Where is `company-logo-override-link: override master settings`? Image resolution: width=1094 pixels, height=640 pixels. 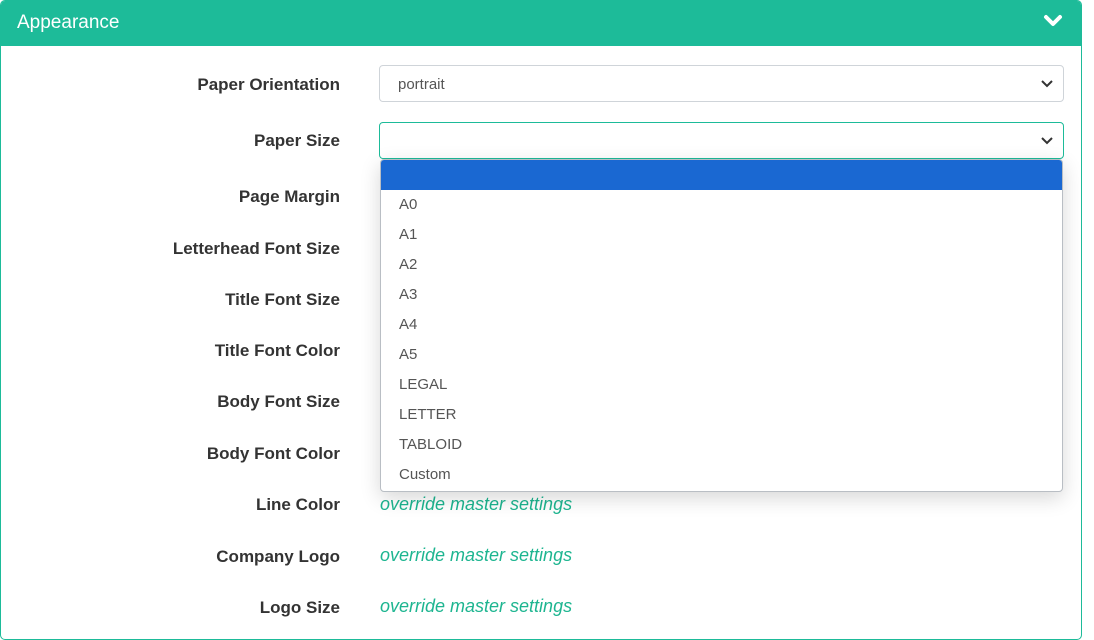
company-logo-override-link: override master settings is located at coordinates (476, 555).